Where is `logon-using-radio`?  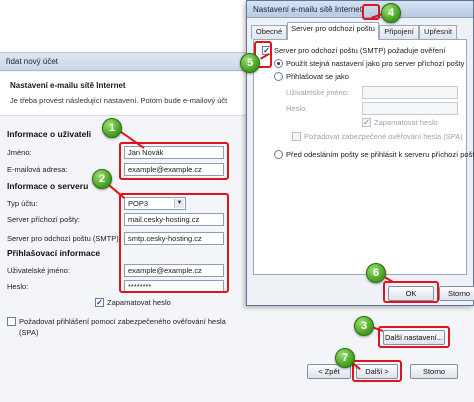
logon-using-radio is located at coordinates (278, 76).